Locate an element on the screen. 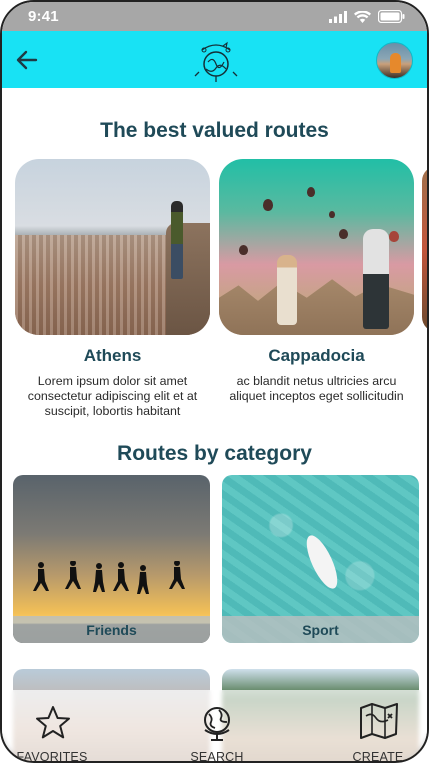 The width and height of the screenshot is (429, 763). nav-search: SEARCH is located at coordinates (217, 726).